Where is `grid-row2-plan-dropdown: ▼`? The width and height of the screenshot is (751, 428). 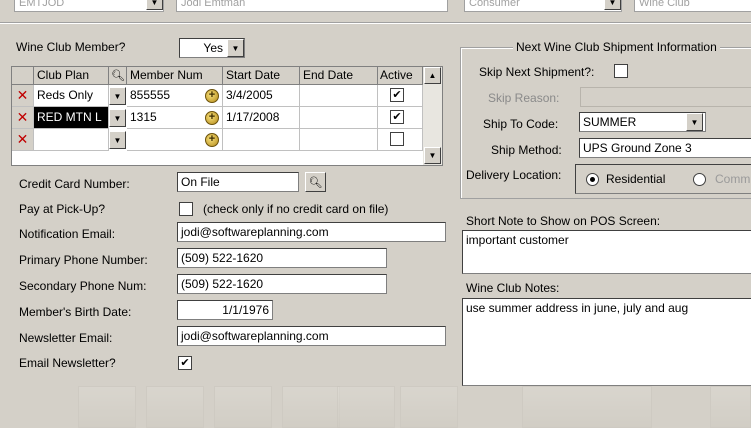
grid-row2-plan-dropdown: ▼ is located at coordinates (117, 118).